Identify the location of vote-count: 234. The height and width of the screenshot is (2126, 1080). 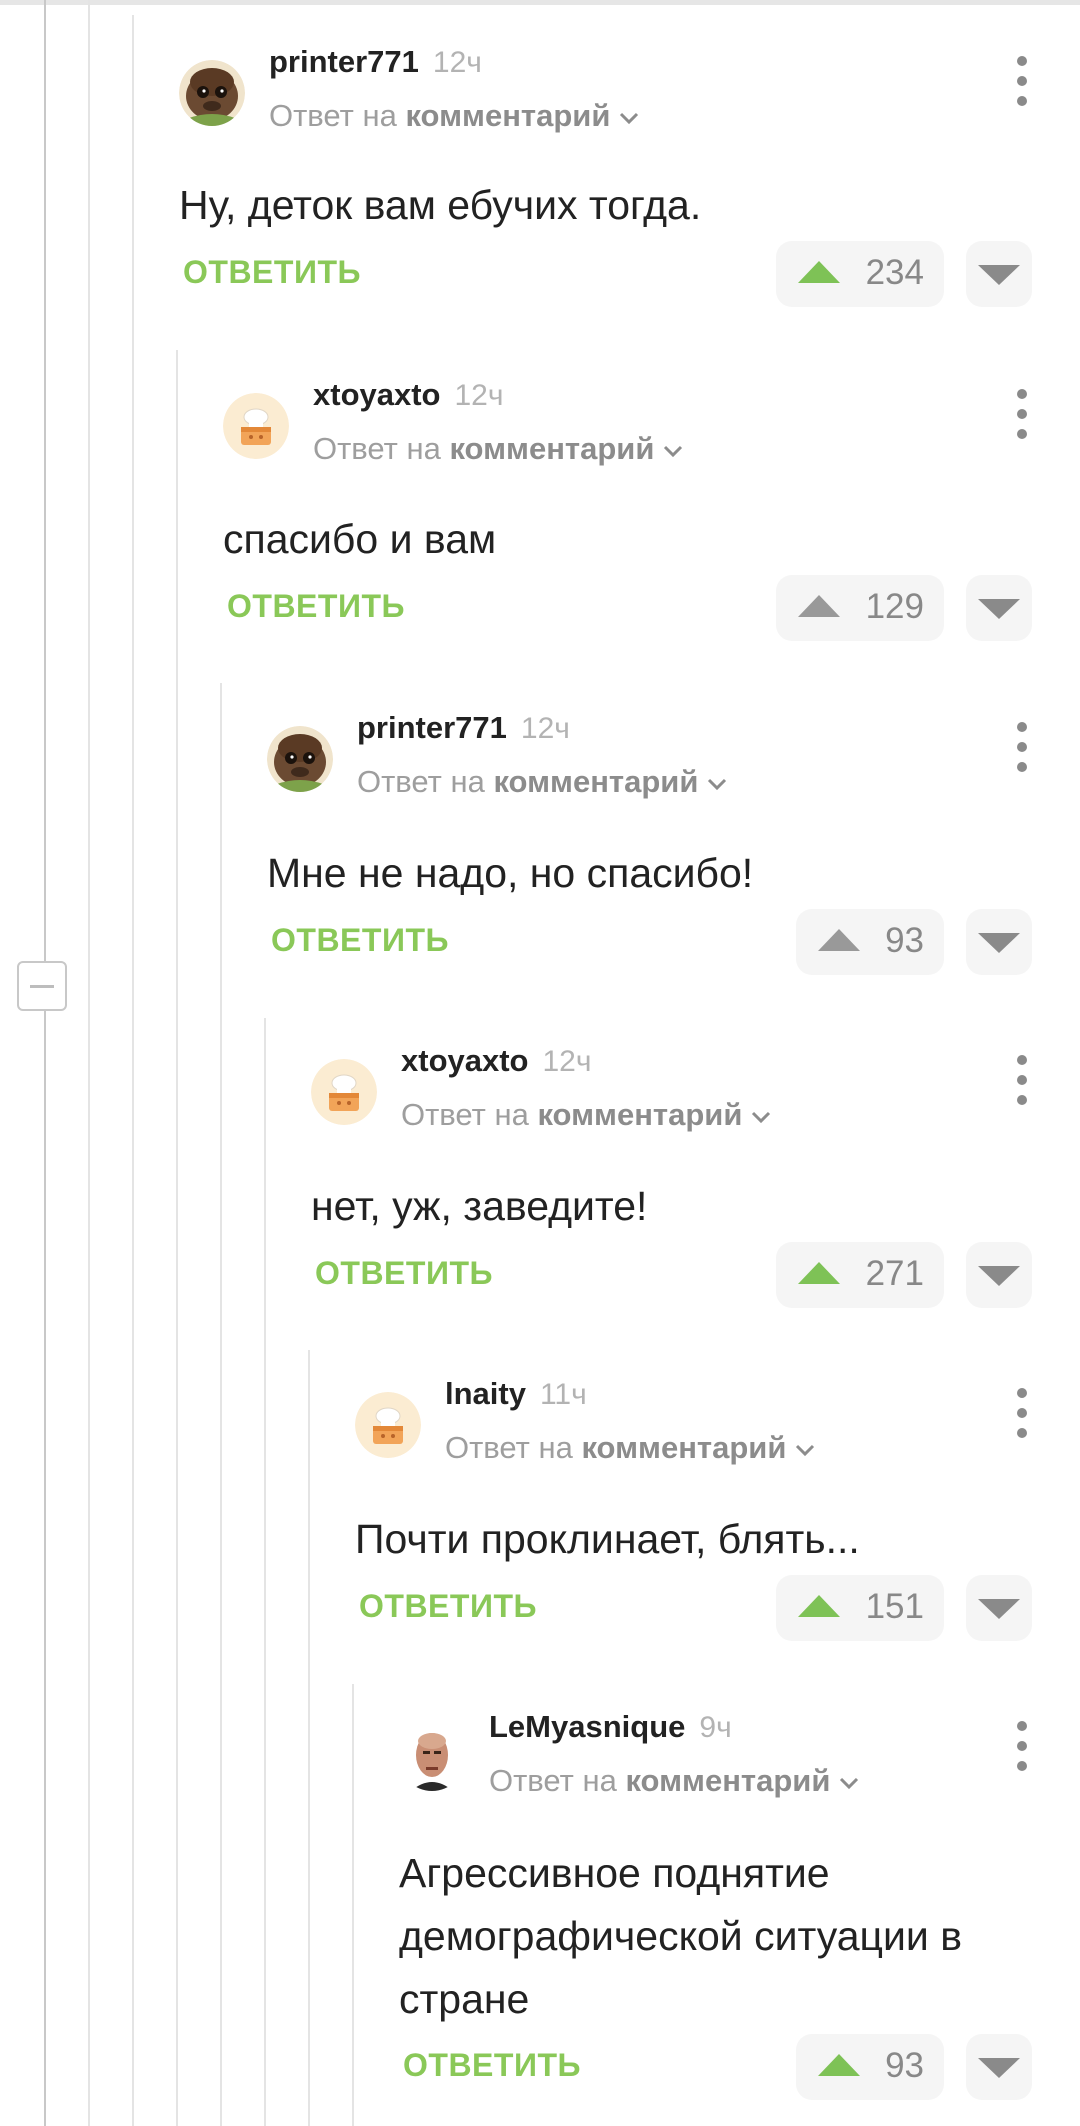
(894, 272).